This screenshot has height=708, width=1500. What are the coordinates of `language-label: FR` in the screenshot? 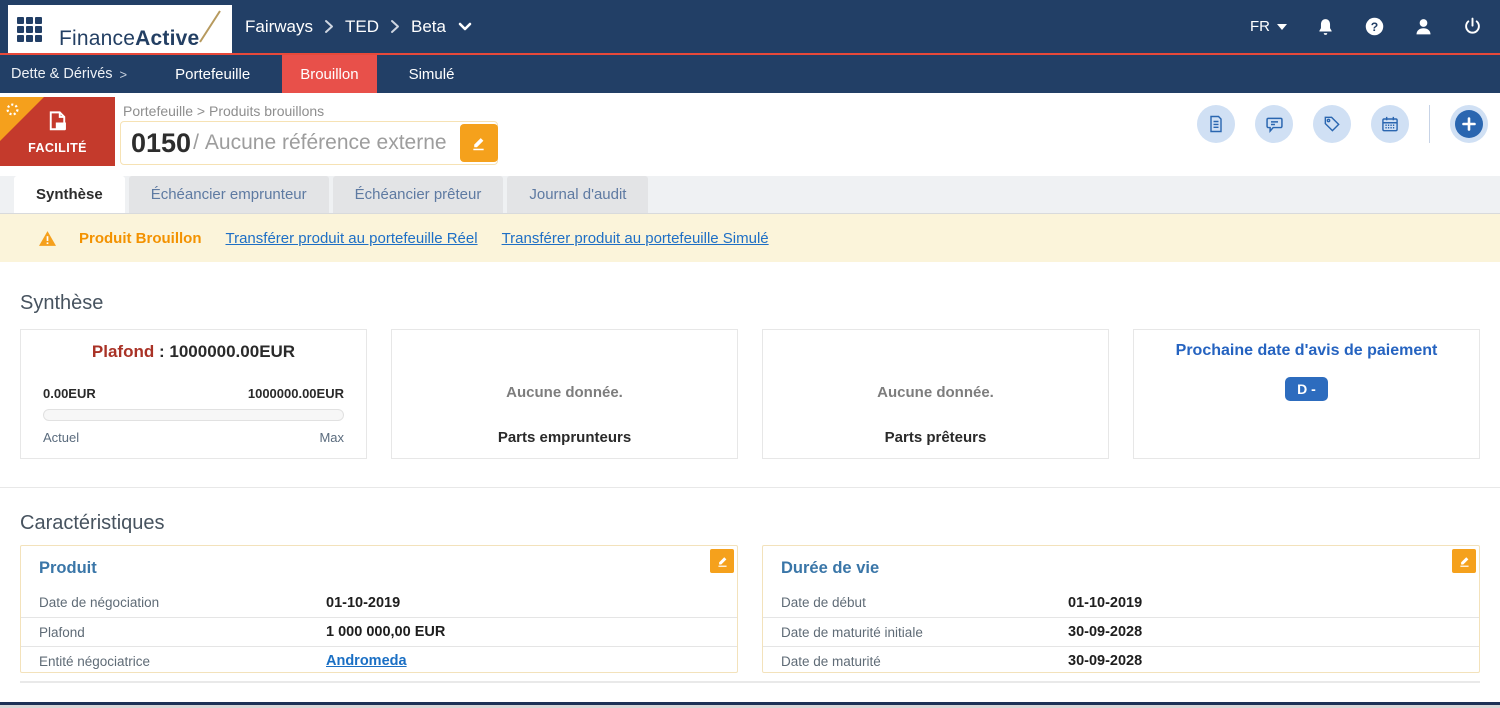 It's located at (1260, 26).